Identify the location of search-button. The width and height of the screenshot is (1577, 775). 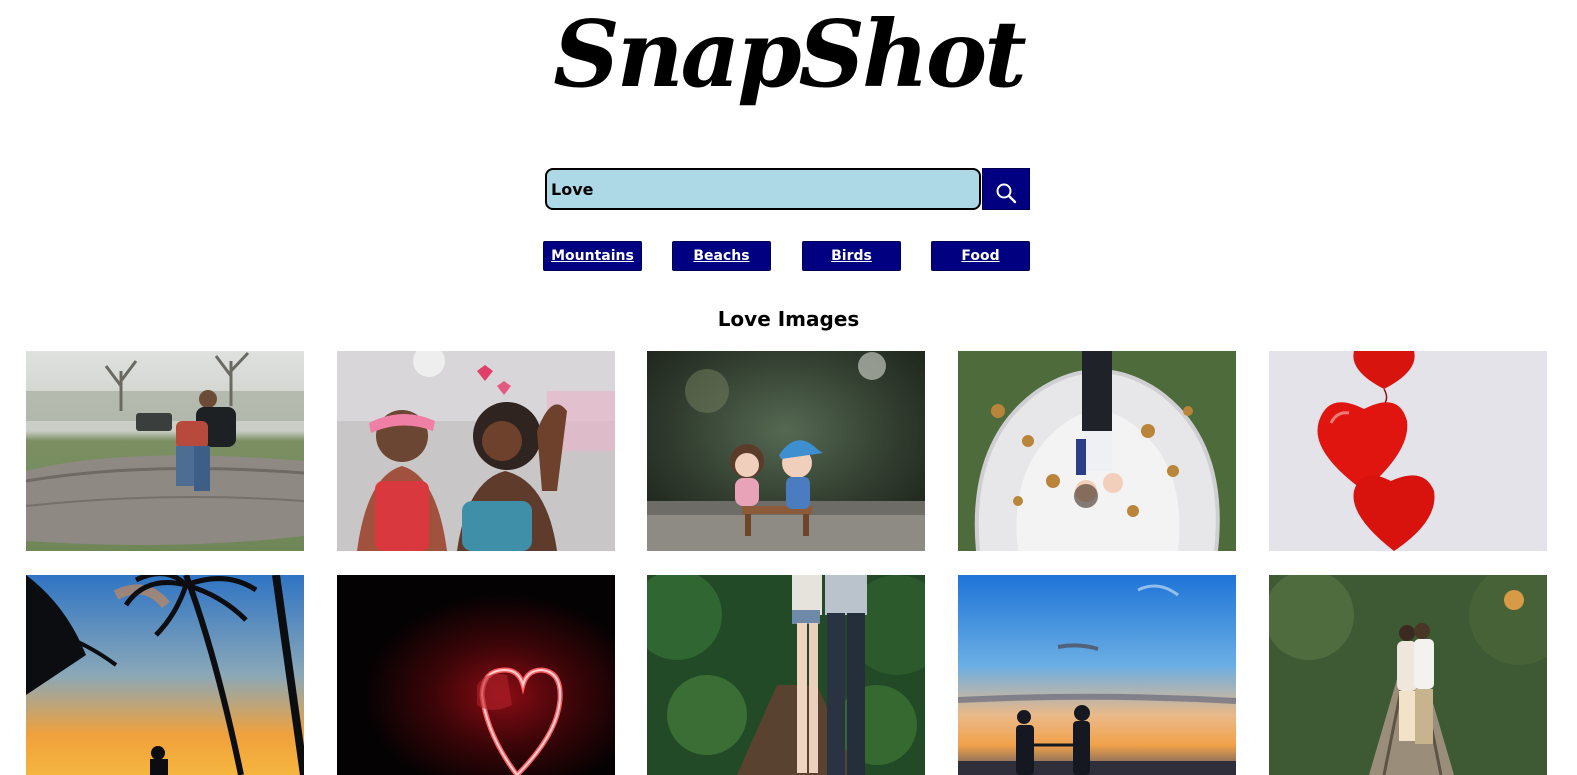
(1006, 189).